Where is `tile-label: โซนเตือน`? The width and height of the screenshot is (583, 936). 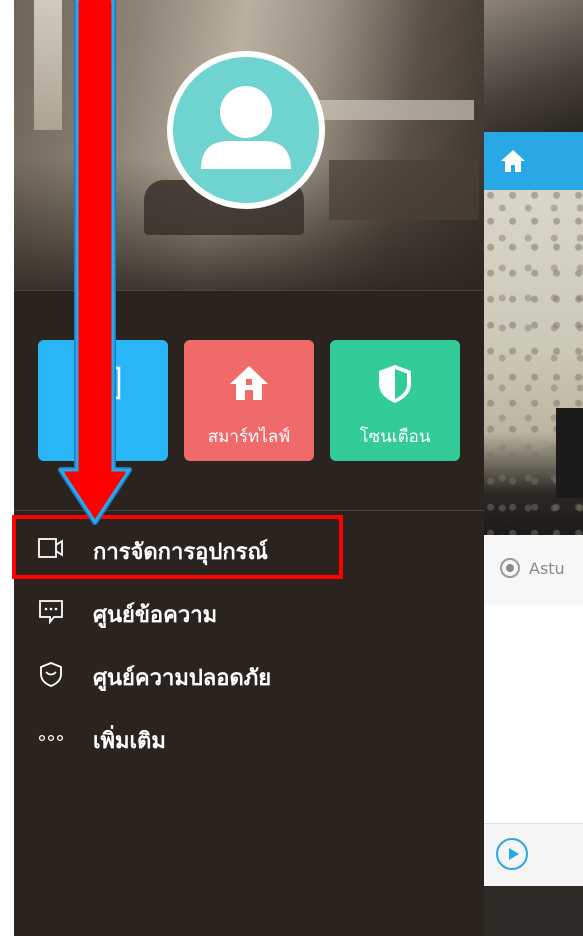 tile-label: โซนเตือน is located at coordinates (395, 437).